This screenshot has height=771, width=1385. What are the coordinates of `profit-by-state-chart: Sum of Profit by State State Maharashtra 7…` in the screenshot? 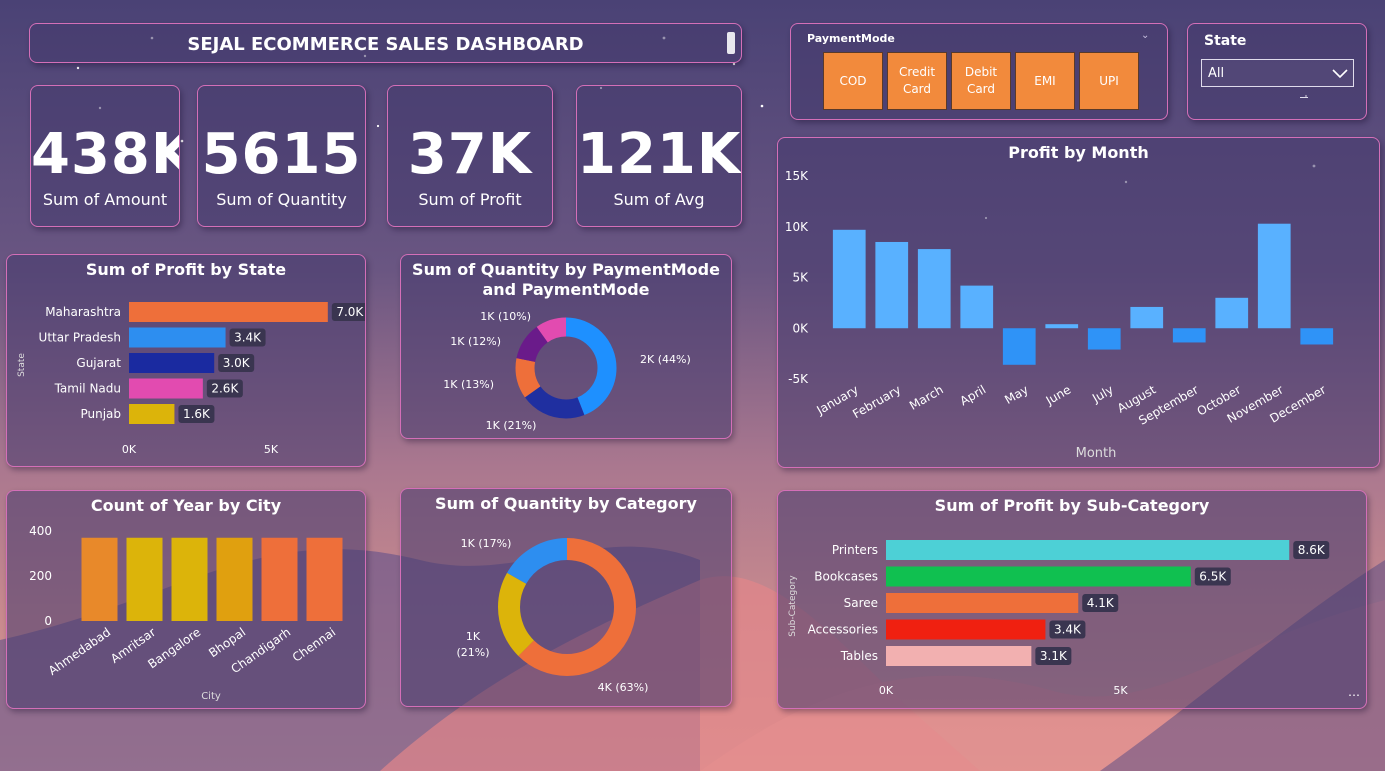 It's located at (186, 360).